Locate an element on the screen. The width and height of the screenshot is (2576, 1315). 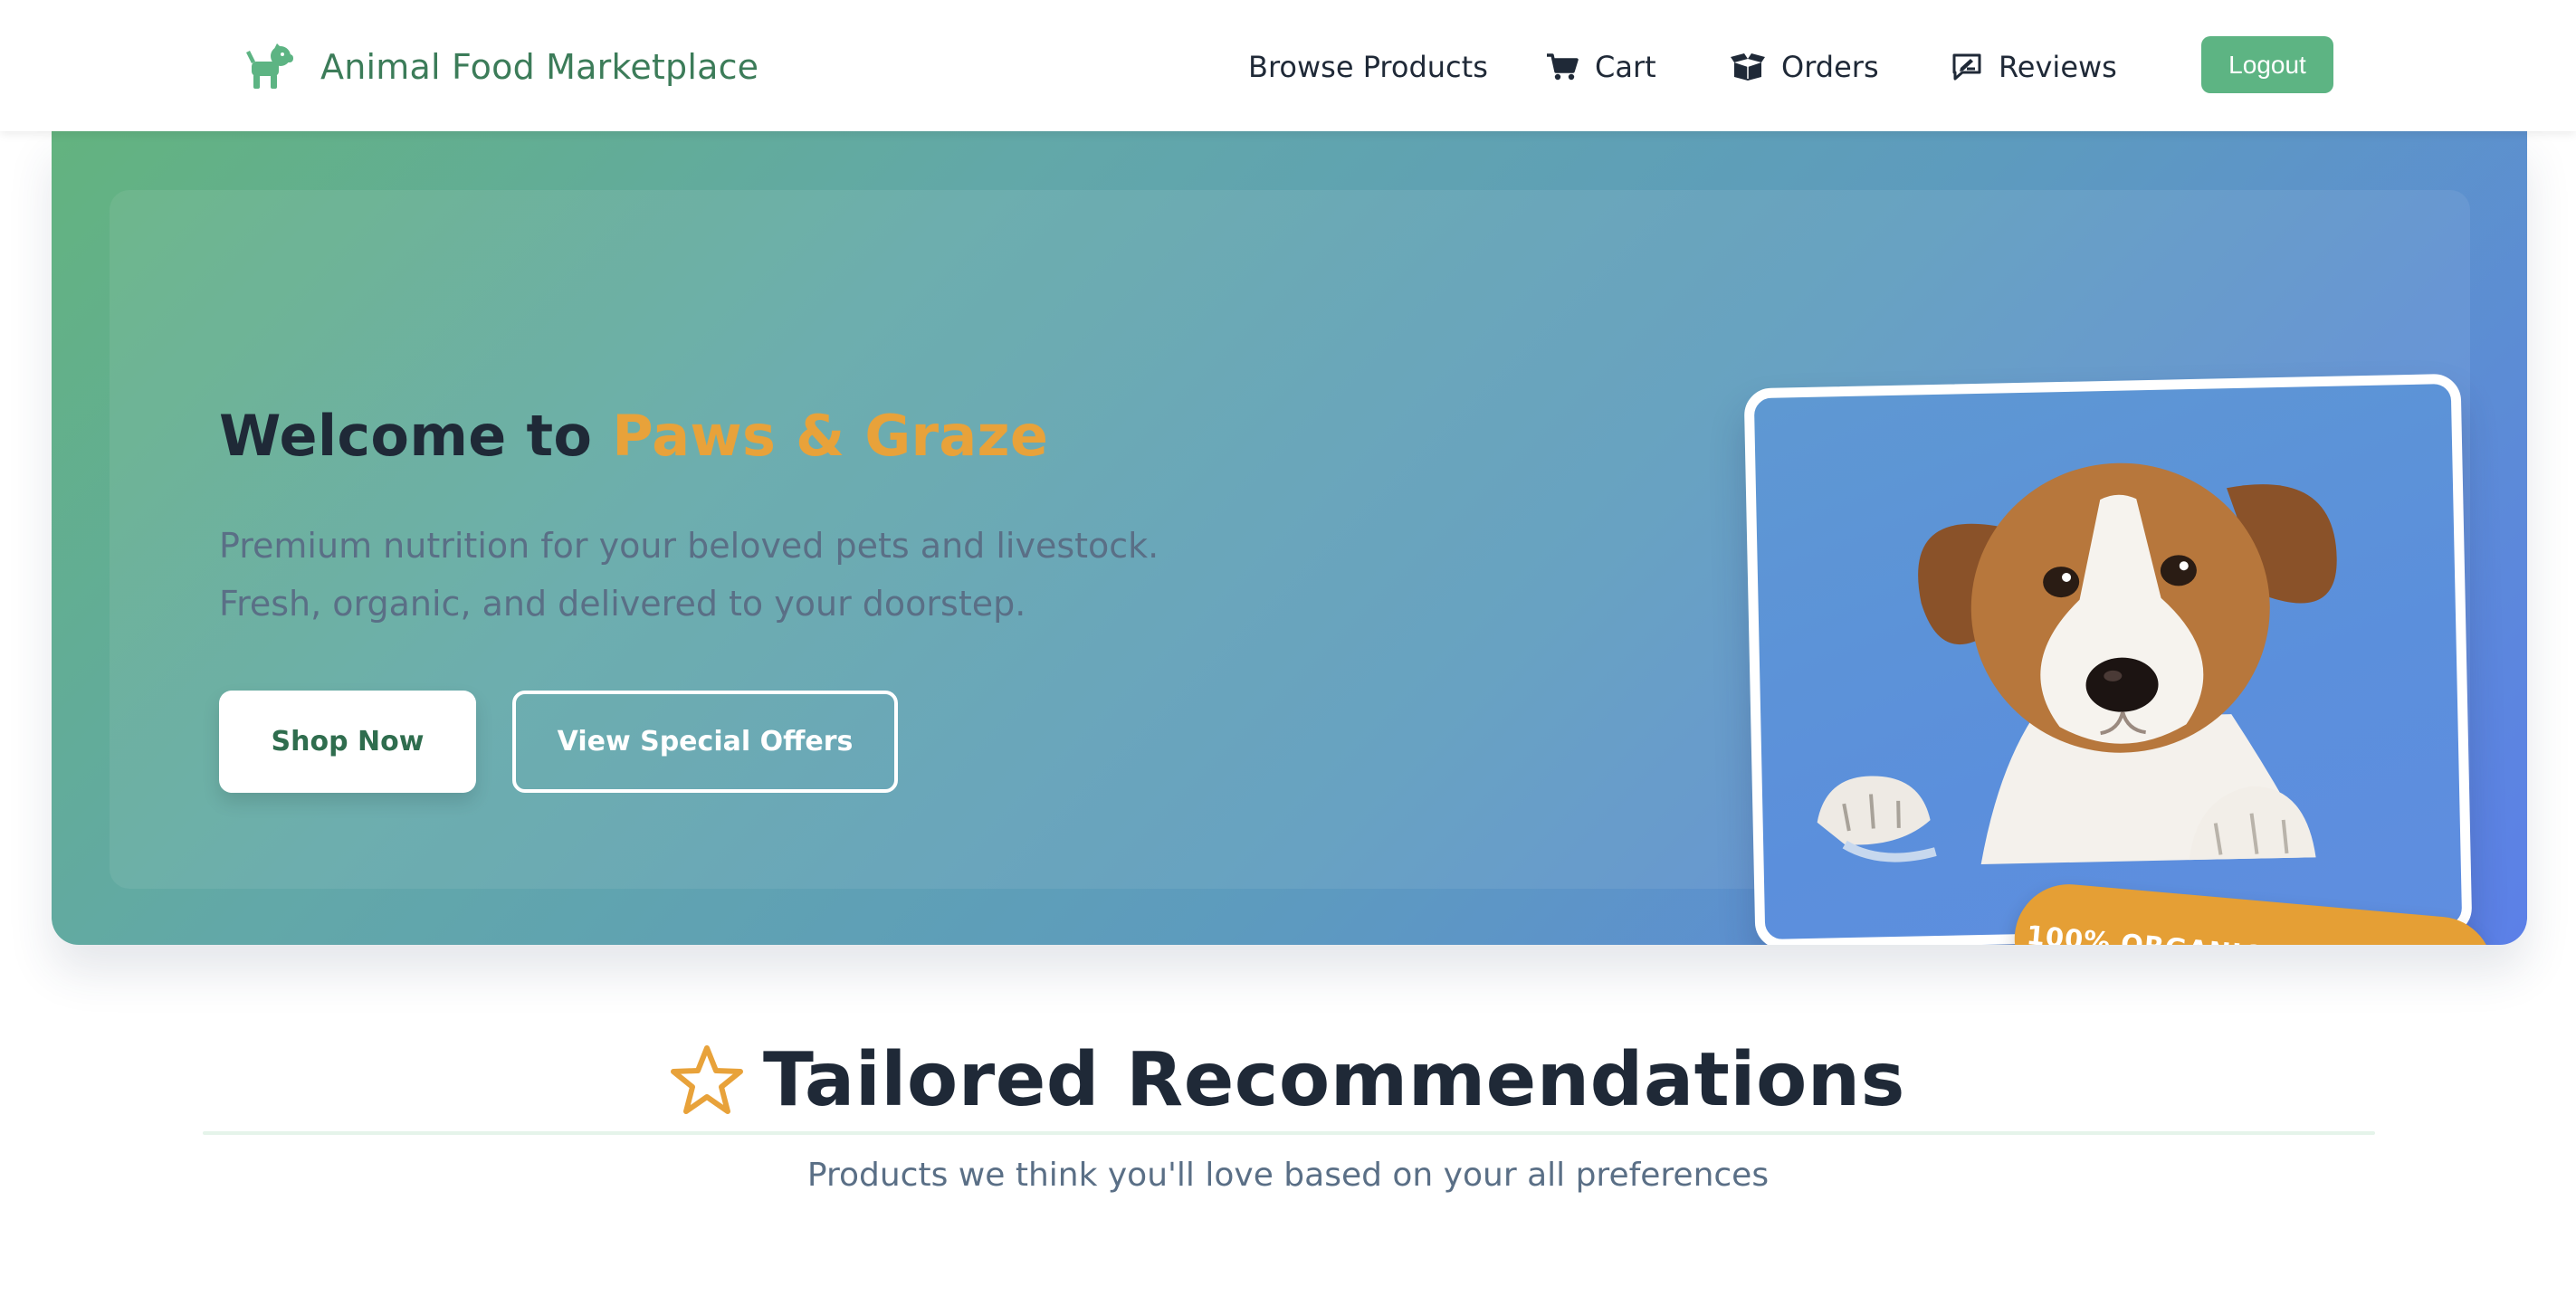
shop-now-button: Shop Now is located at coordinates (347, 742).